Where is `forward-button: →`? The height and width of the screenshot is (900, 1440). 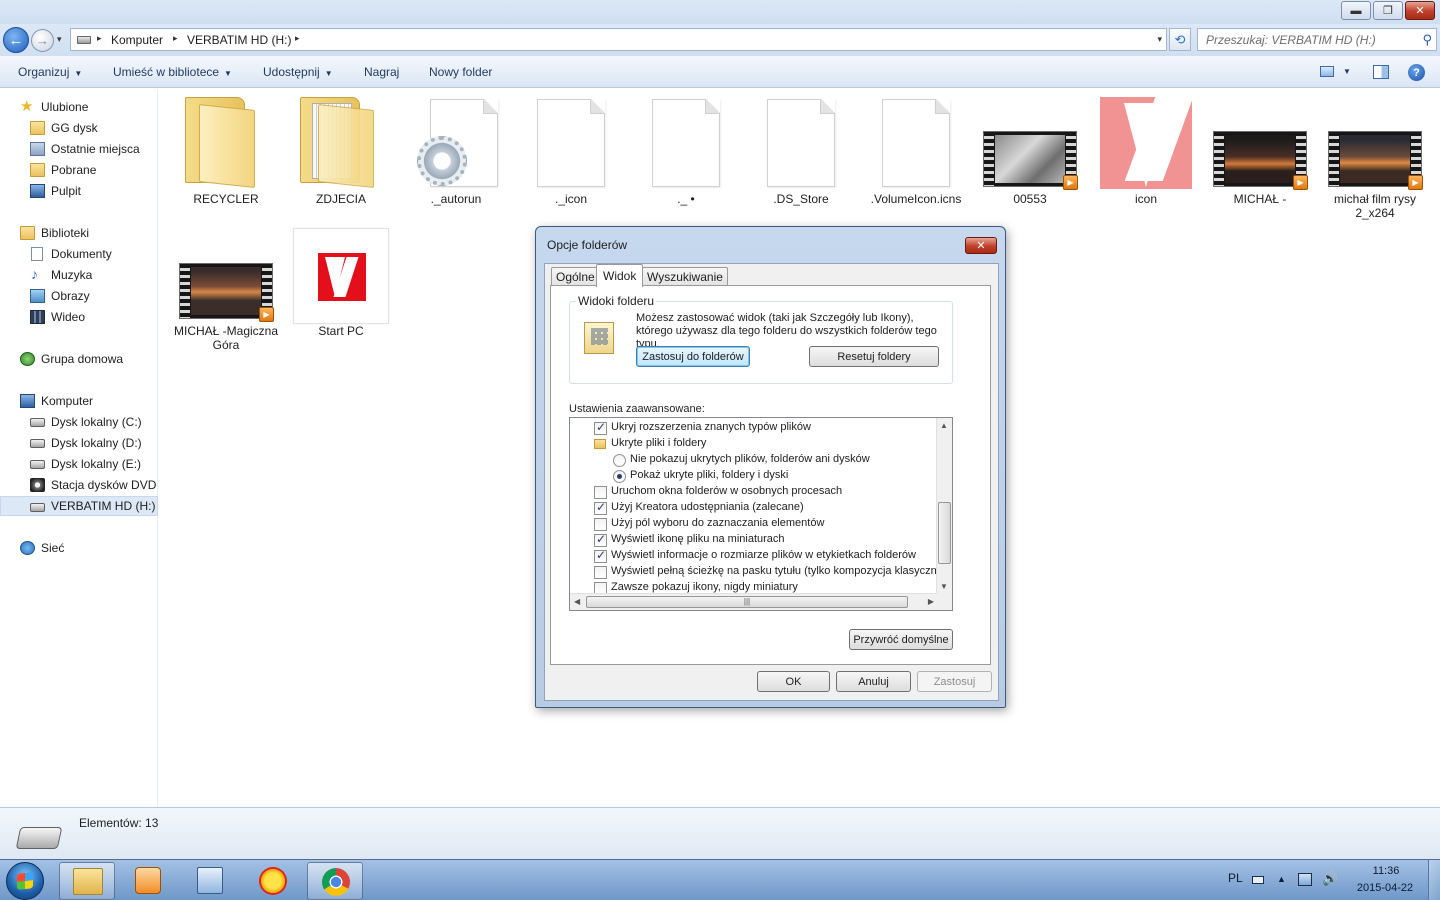 forward-button: → is located at coordinates (42, 40).